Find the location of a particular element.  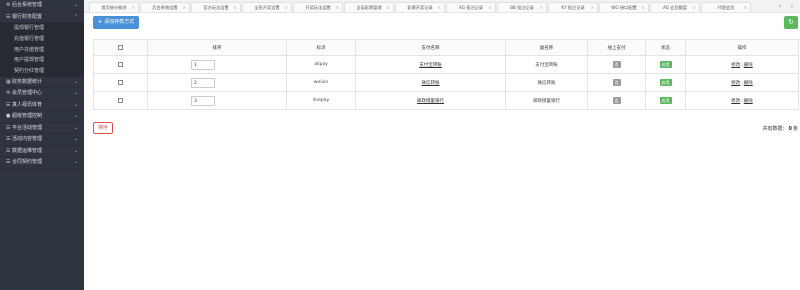

pay-name-link: 微信转账 is located at coordinates (431, 83).